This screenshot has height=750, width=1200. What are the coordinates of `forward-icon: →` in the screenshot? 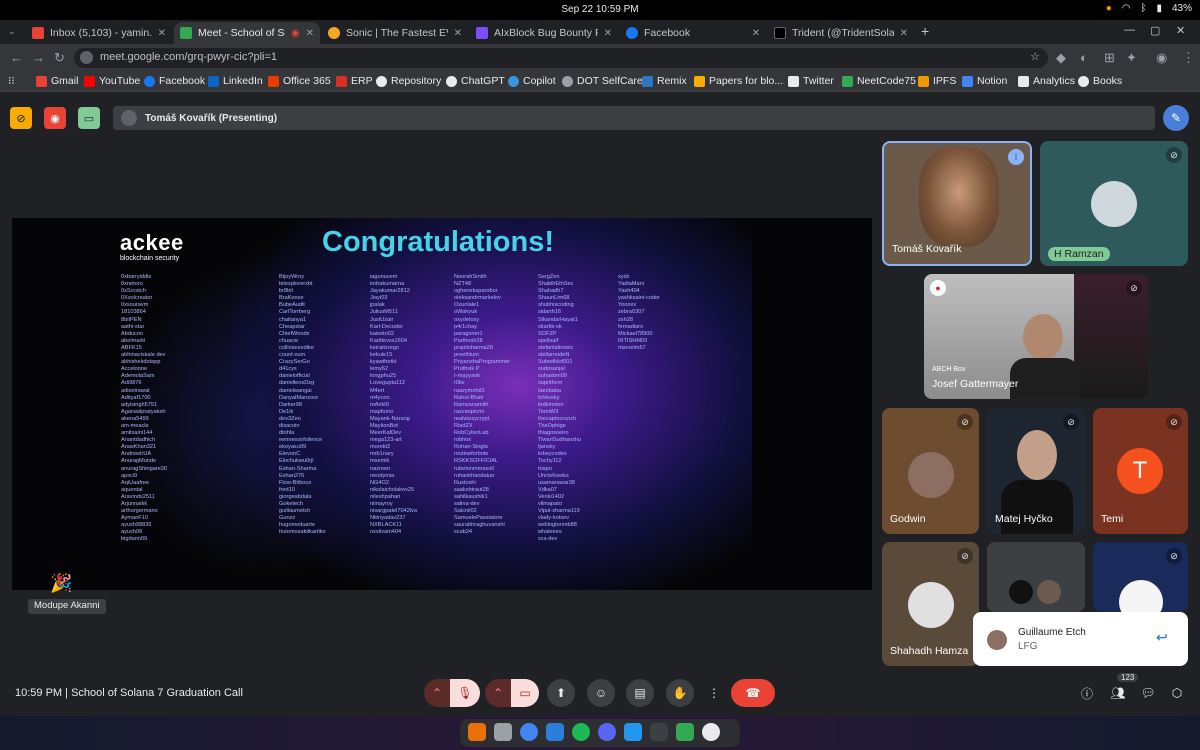 It's located at (38, 57).